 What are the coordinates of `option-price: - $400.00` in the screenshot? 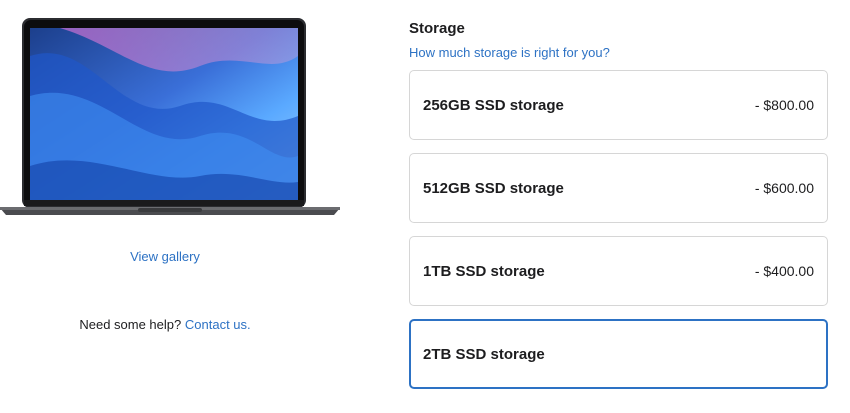 It's located at (784, 271).